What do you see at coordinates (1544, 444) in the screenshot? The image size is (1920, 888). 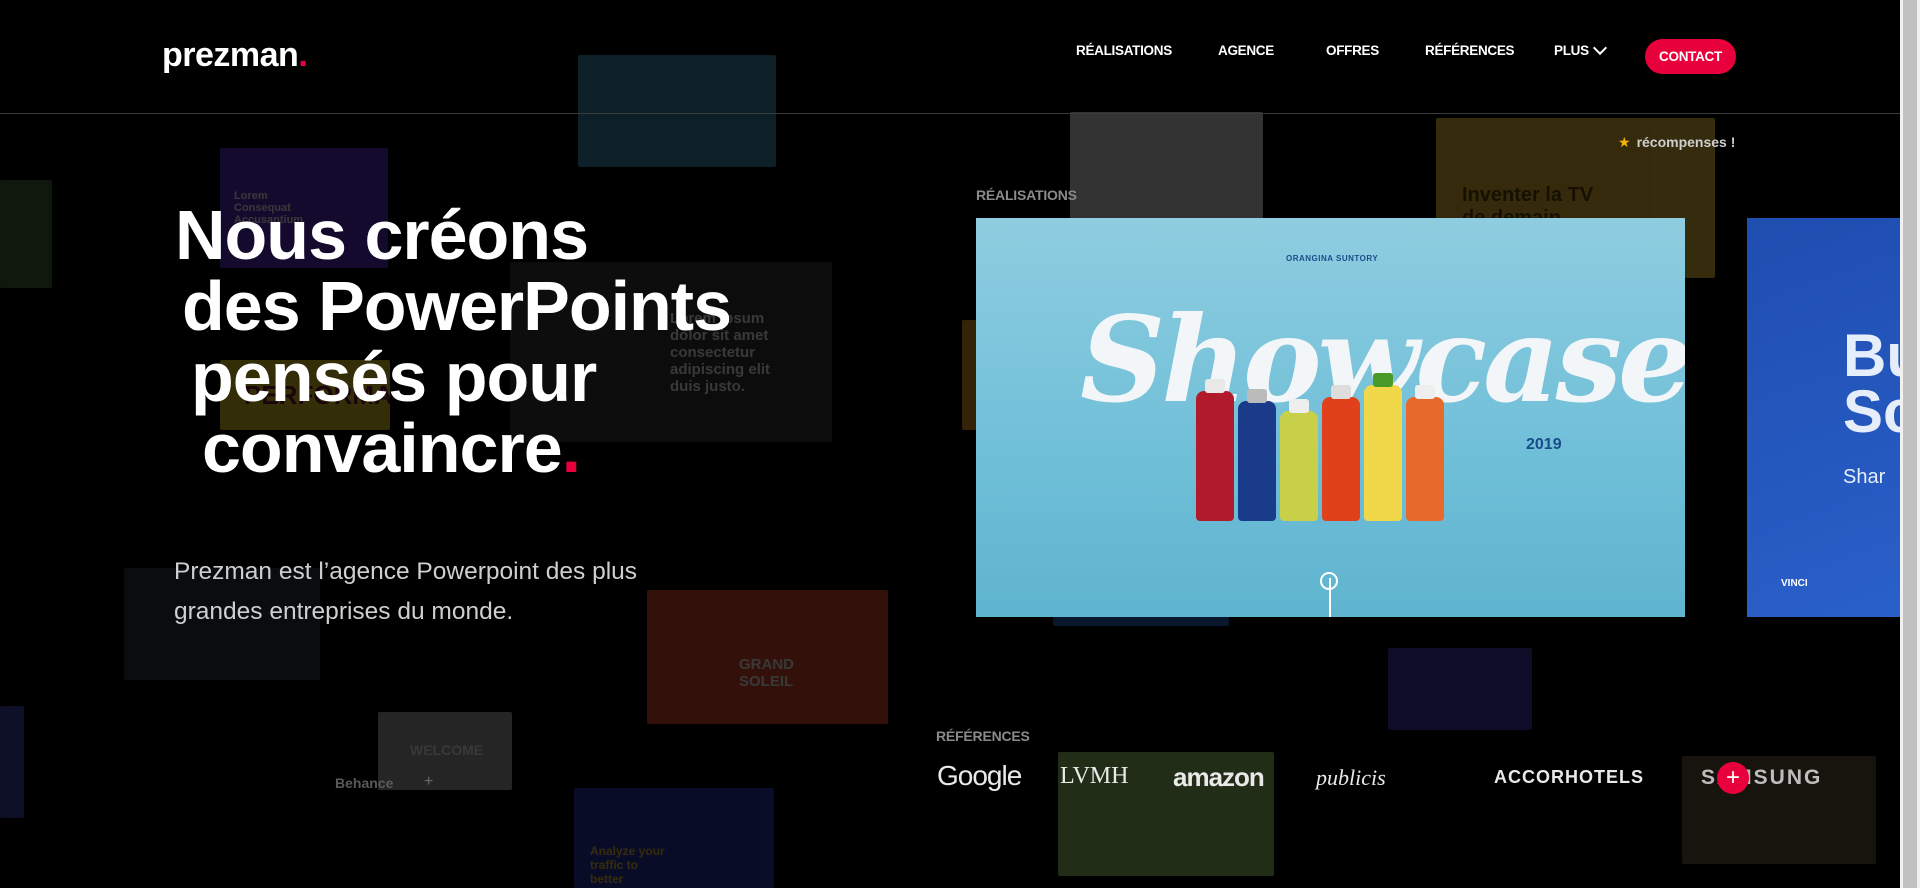 I see `showcase-year: 2019` at bounding box center [1544, 444].